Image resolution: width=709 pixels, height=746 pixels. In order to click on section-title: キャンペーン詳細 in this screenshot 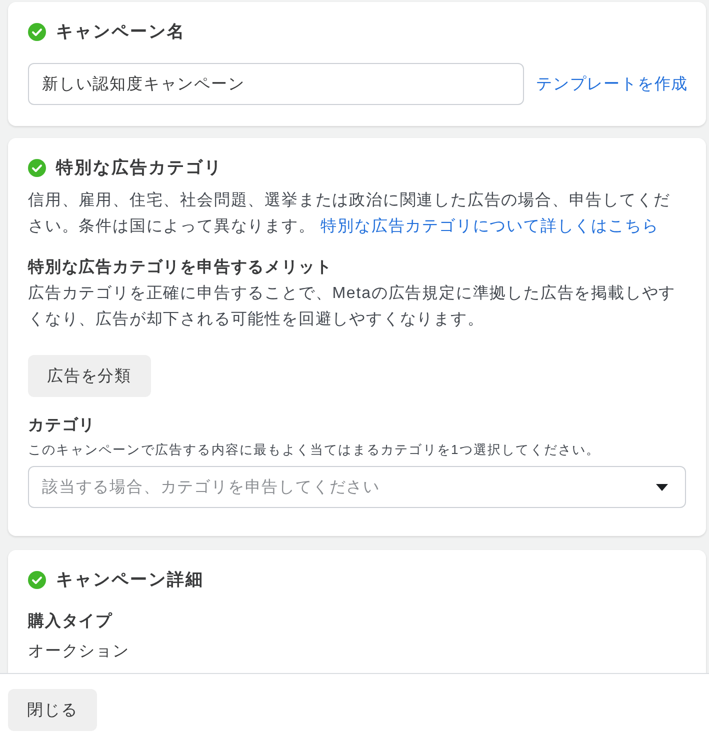, I will do `click(130, 580)`.